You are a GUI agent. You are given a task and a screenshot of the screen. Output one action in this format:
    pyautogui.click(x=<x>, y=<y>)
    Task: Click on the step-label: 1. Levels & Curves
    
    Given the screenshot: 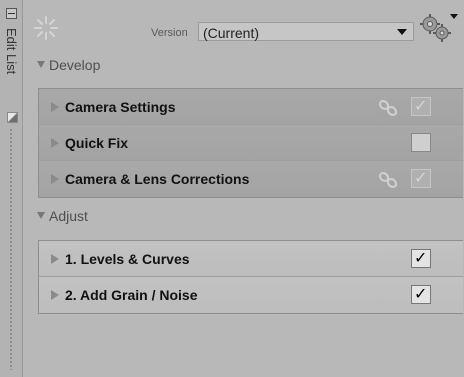 What is the action you would take?
    pyautogui.click(x=127, y=259)
    